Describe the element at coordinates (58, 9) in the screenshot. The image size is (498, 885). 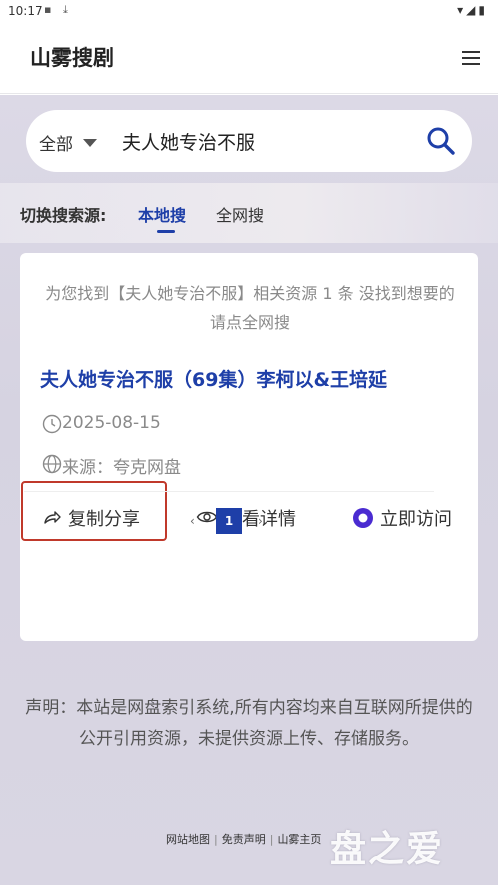
I see `notification-icons: ▪ ⤓` at that location.